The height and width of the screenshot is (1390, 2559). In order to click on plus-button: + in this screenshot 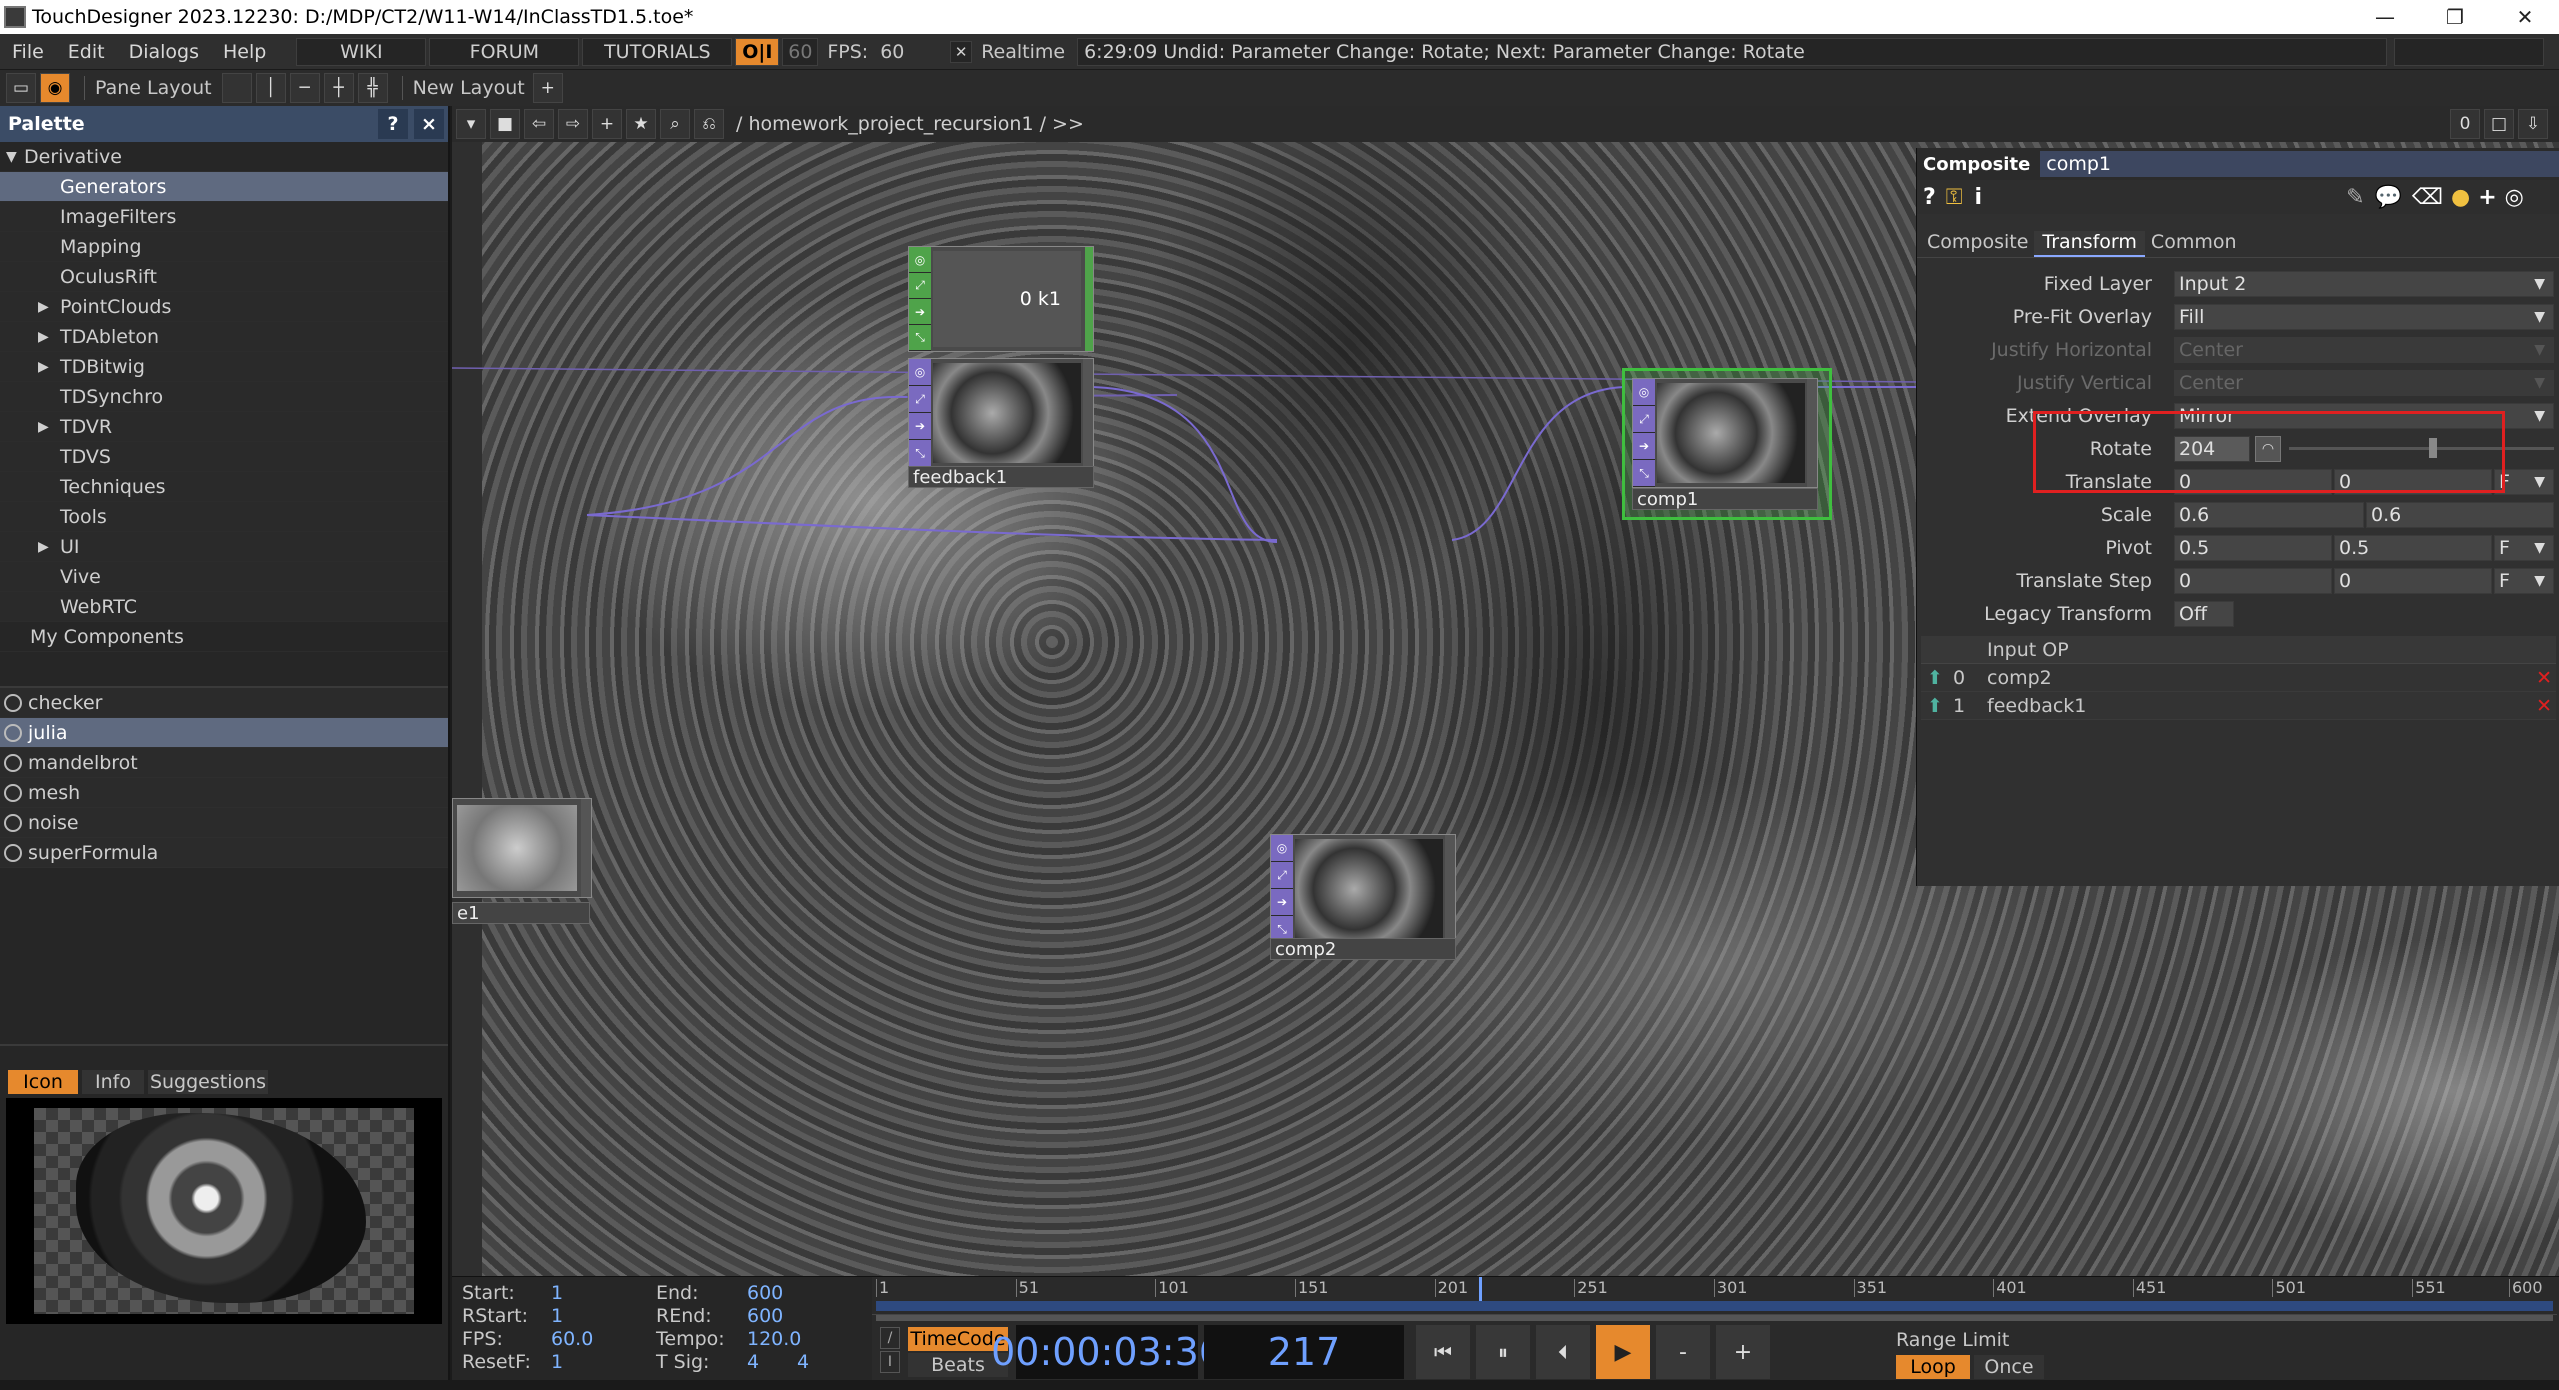, I will do `click(1743, 1352)`.